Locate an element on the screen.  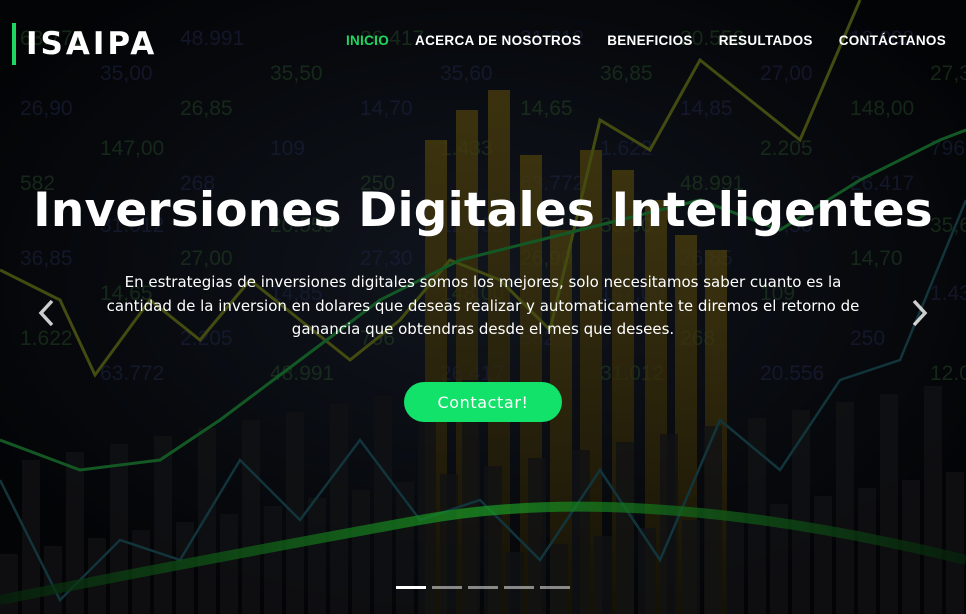
carousel-indicators is located at coordinates (483, 587).